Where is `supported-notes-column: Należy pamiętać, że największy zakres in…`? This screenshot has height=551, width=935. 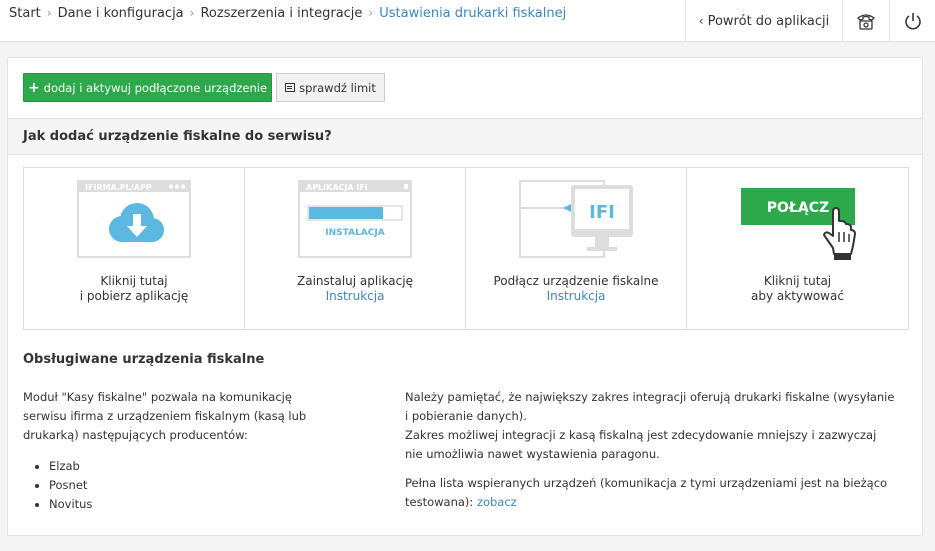 supported-notes-column: Należy pamiętać, że największy zakres in… is located at coordinates (650, 450).